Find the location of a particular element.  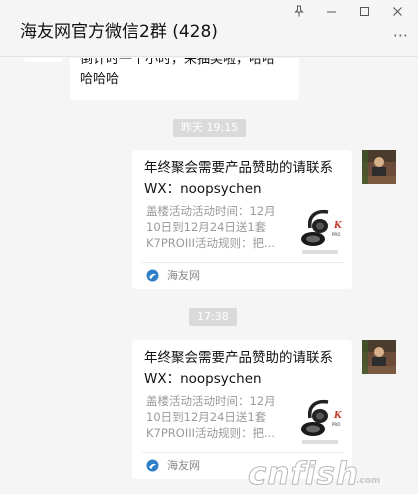

pin-icon is located at coordinates (298, 11).